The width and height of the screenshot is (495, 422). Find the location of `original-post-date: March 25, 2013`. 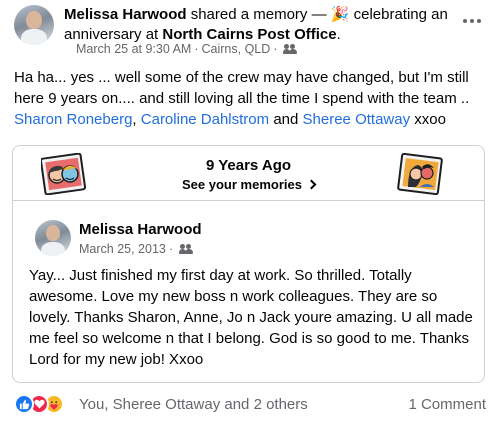

original-post-date: March 25, 2013 is located at coordinates (122, 249).